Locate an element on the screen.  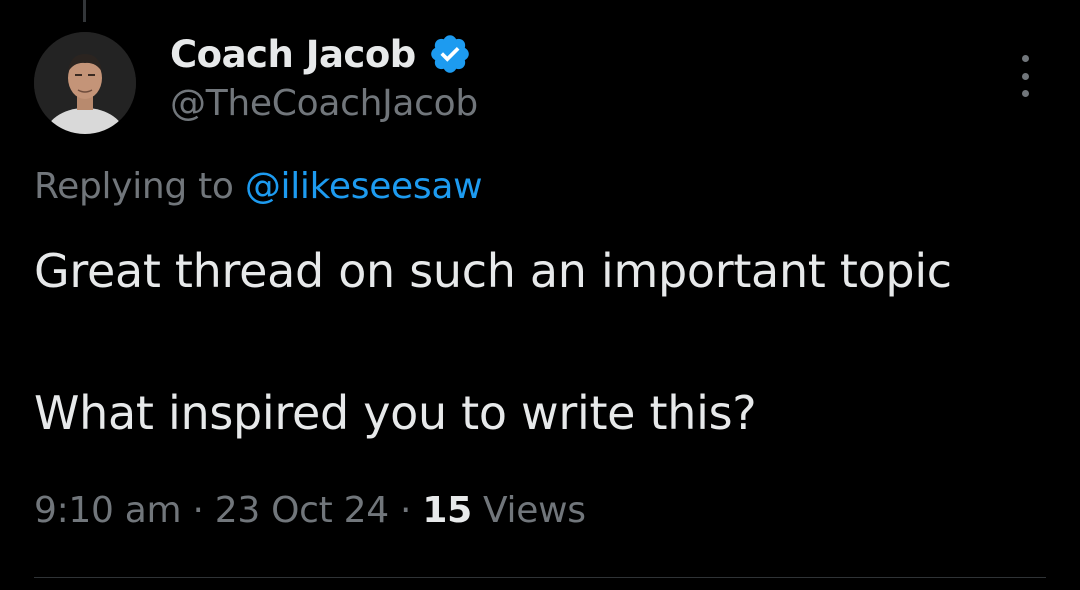
author-name-row: Coach Jacob is located at coordinates (321, 54).